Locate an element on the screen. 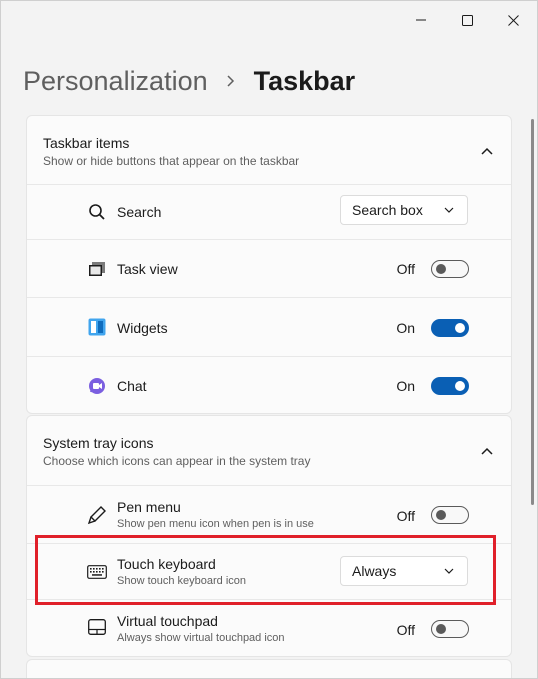 This screenshot has height=679, width=538. setting-label: Chat is located at coordinates (132, 386).